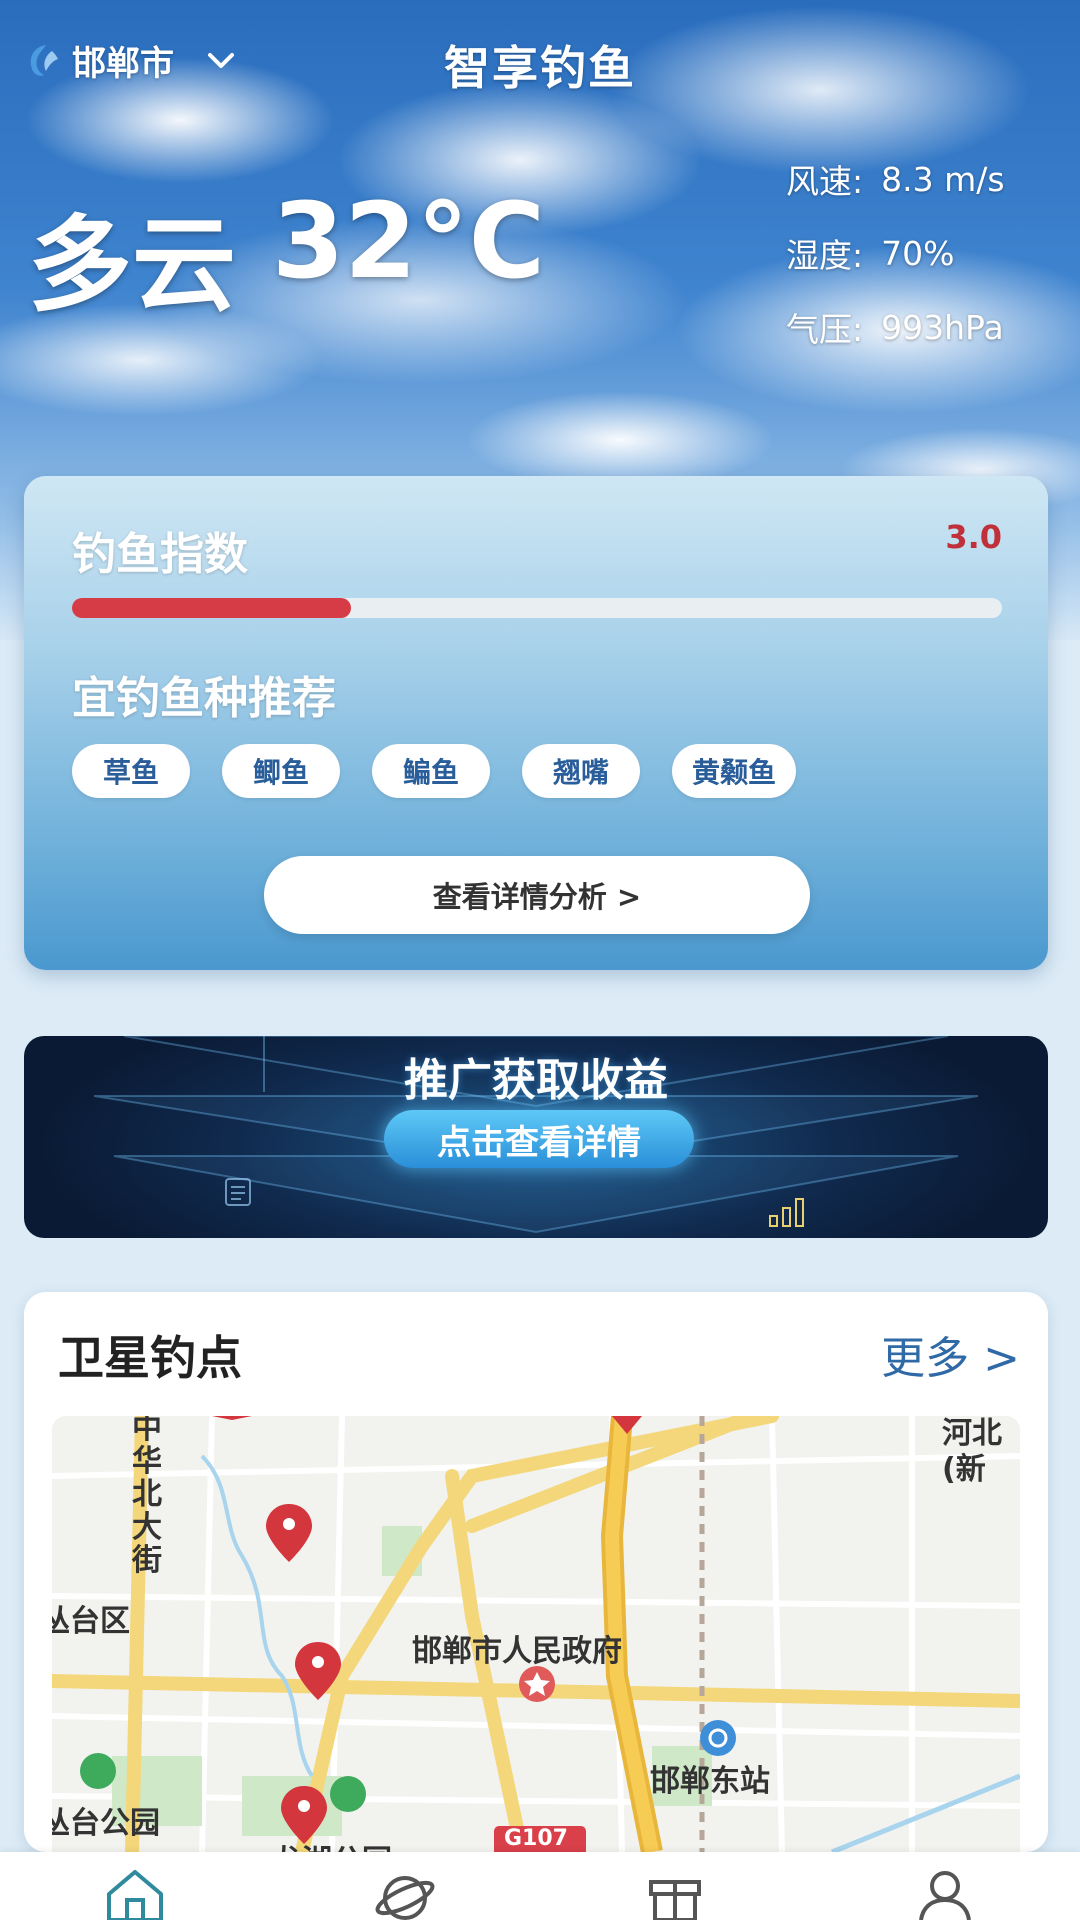 This screenshot has width=1080, height=1920. What do you see at coordinates (825, 181) in the screenshot?
I see `stat-label: 风速:` at bounding box center [825, 181].